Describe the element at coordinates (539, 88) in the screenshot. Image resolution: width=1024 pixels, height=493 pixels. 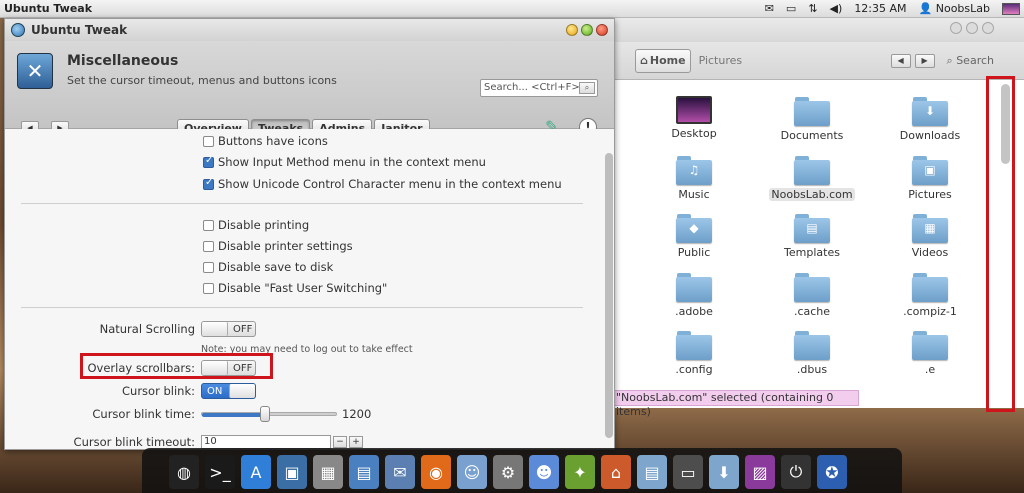
I see `tweak-search-input: Search... <Ctrl+F> ⌕` at that location.